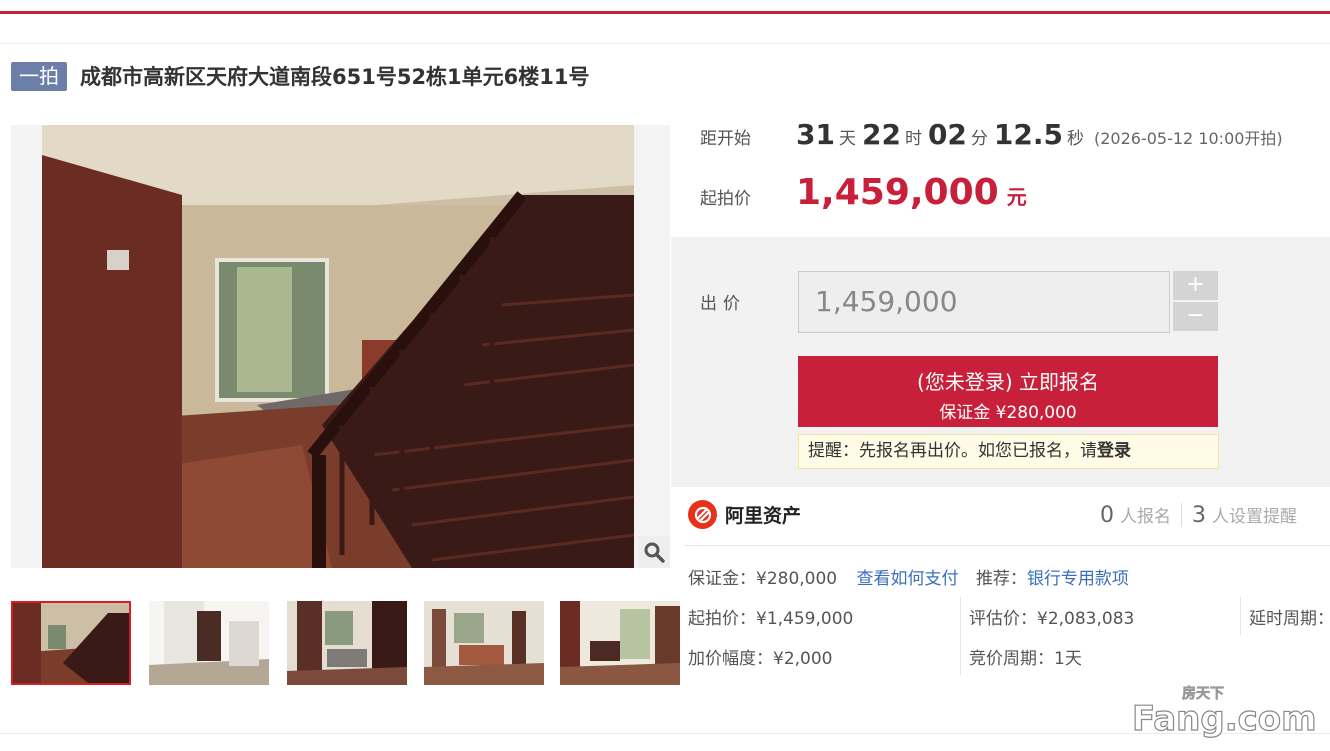 This screenshot has width=1330, height=751. What do you see at coordinates (725, 199) in the screenshot?
I see `starting-price-label: 起拍价` at bounding box center [725, 199].